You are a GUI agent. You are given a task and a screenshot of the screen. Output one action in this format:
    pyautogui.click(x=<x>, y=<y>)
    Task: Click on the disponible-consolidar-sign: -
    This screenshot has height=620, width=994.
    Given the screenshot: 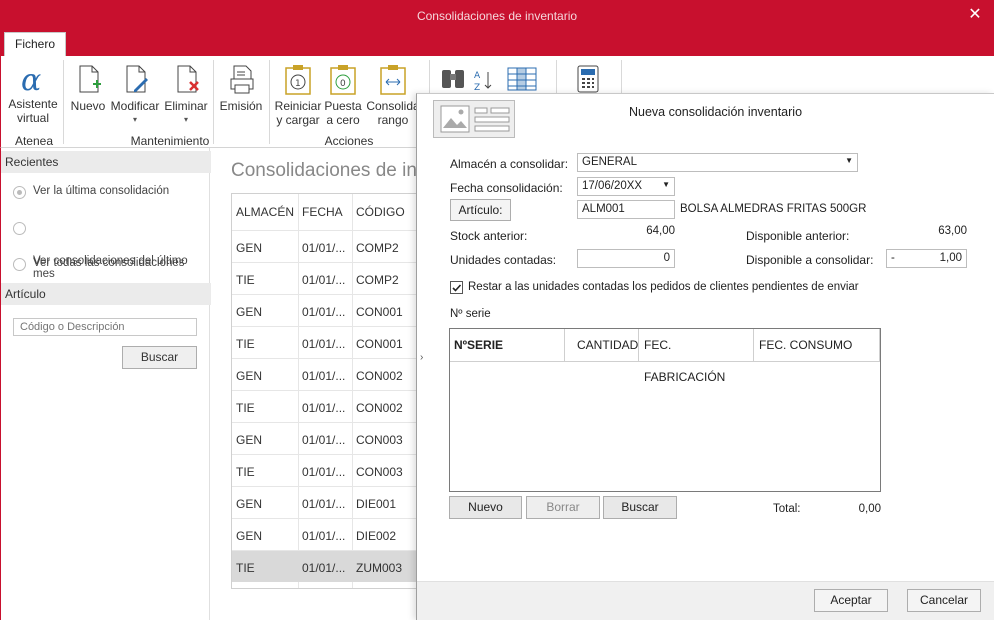 What is the action you would take?
    pyautogui.click(x=893, y=258)
    